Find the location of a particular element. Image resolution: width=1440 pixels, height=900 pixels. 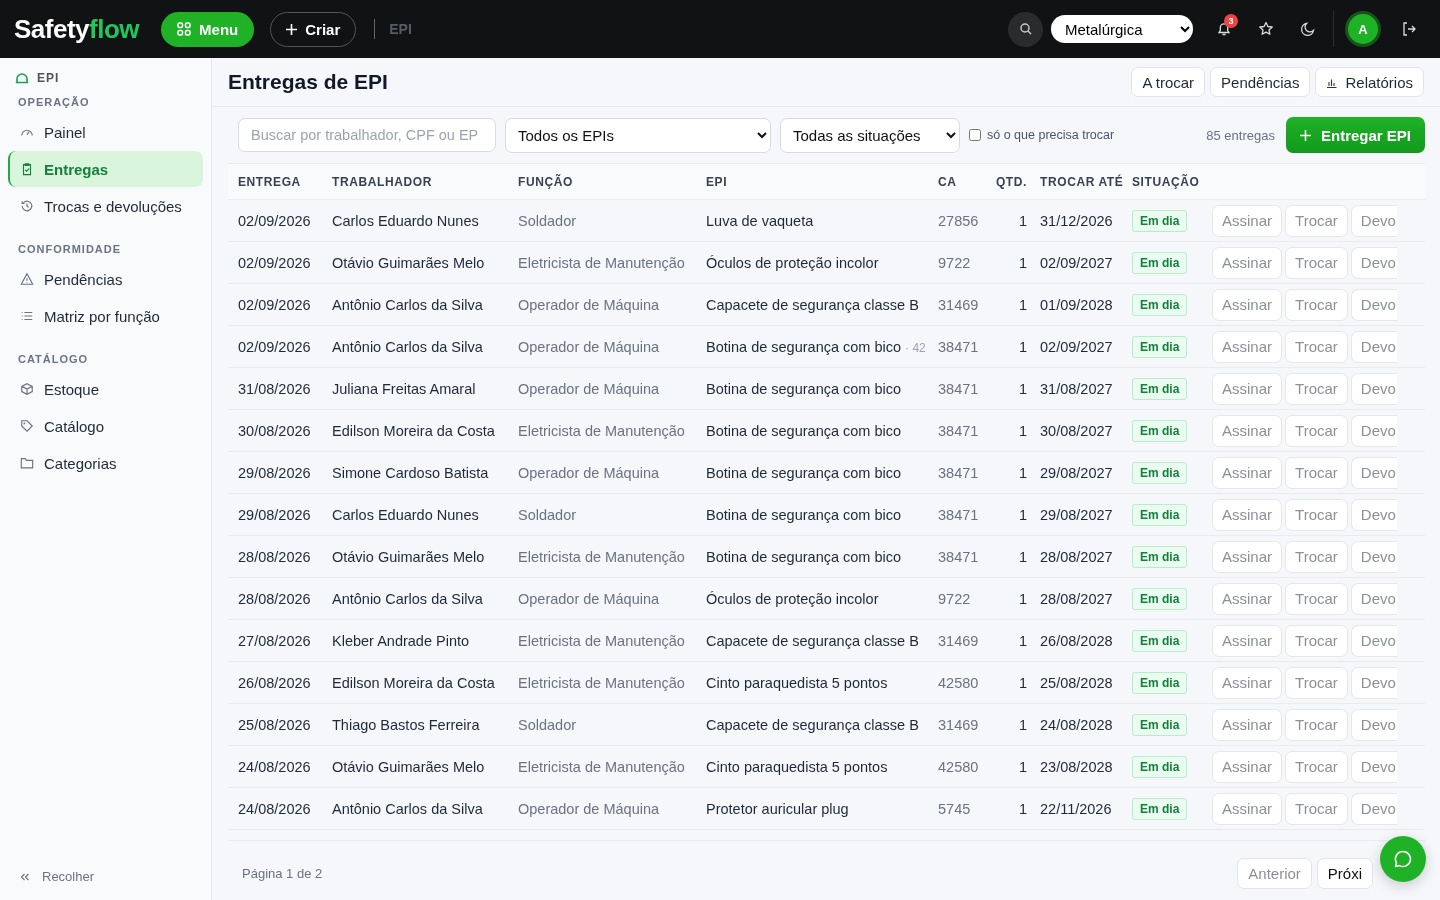

checkbox is located at coordinates (975, 135).